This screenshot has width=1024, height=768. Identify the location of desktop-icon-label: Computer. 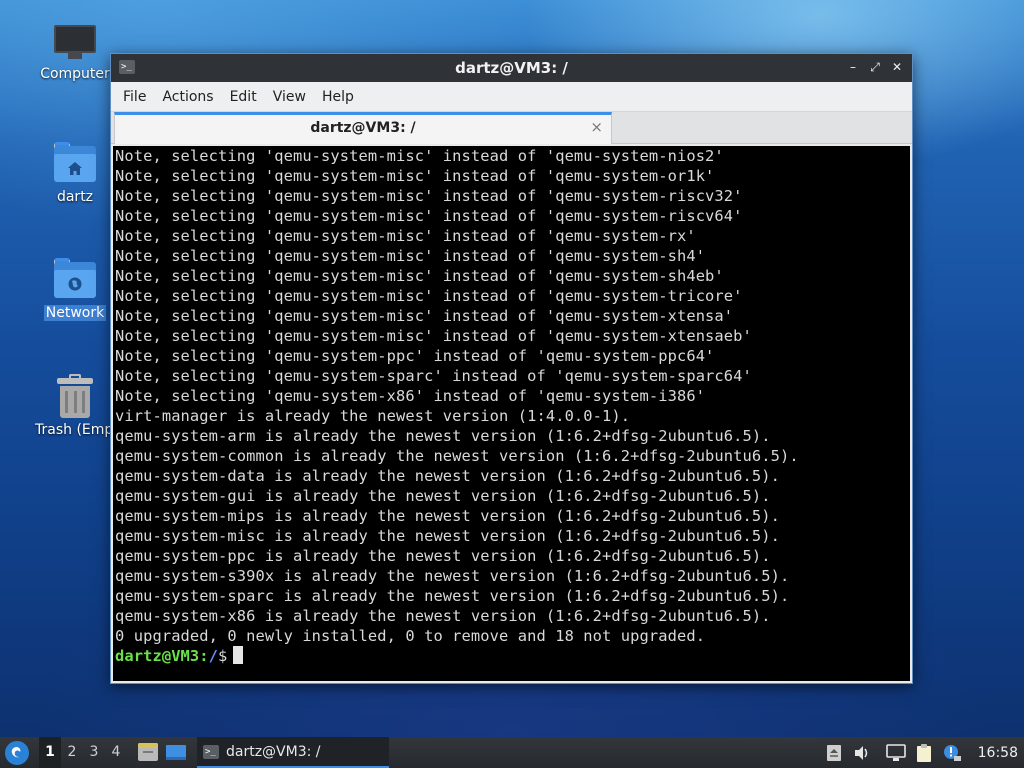
(75, 74).